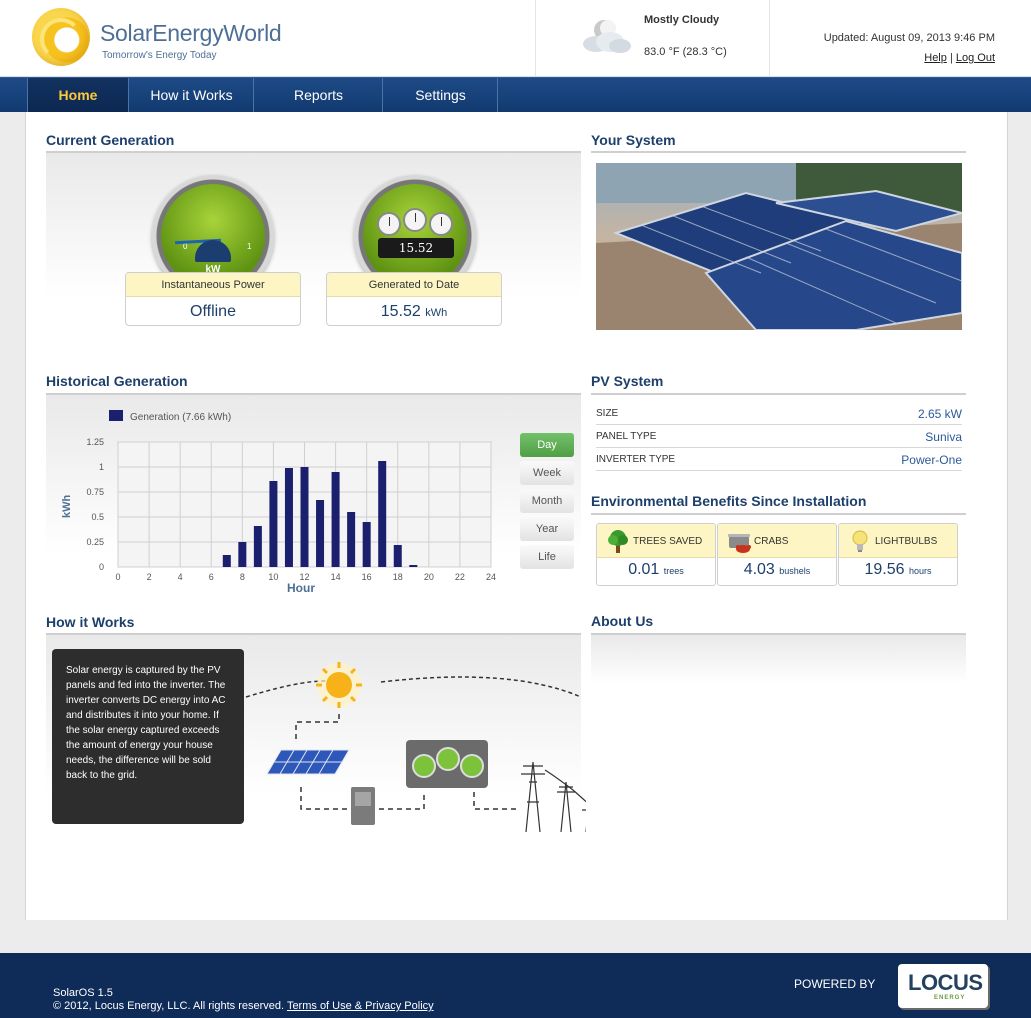  What do you see at coordinates (436, 313) in the screenshot?
I see `generated-to-date-unit: kWh` at bounding box center [436, 313].